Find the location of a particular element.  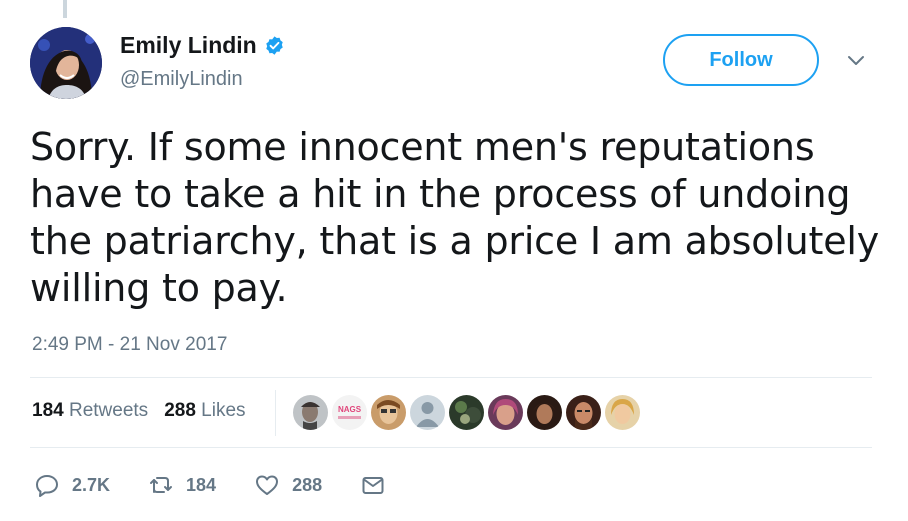

engagement-stats: 184 Retweets 288 Likes is located at coordinates (139, 411).